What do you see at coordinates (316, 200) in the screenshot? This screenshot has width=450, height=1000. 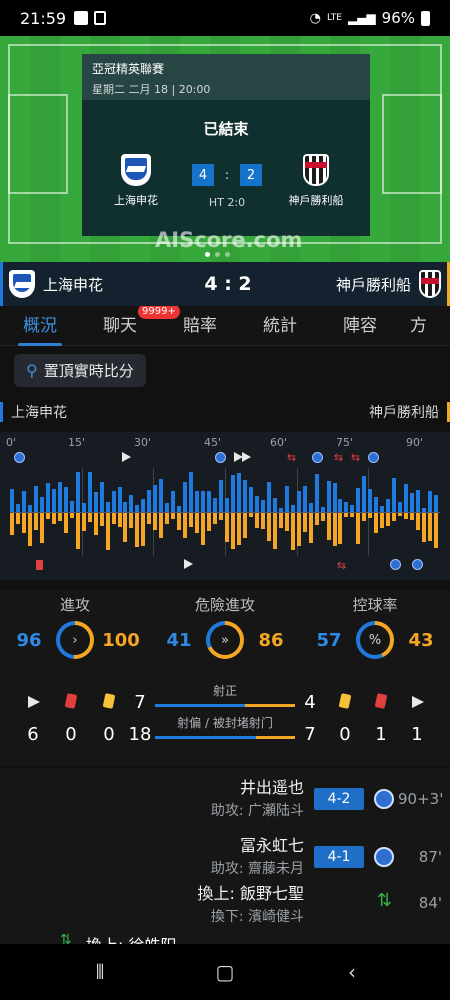 I see `away-team-name: 神戶勝利船` at bounding box center [316, 200].